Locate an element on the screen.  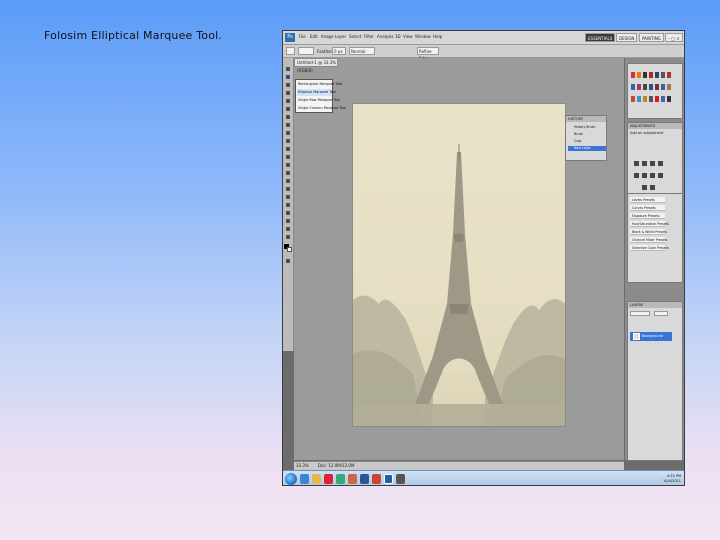
workspace-essentials-button: ESSENTIALS is located at coordinates (600, 37).